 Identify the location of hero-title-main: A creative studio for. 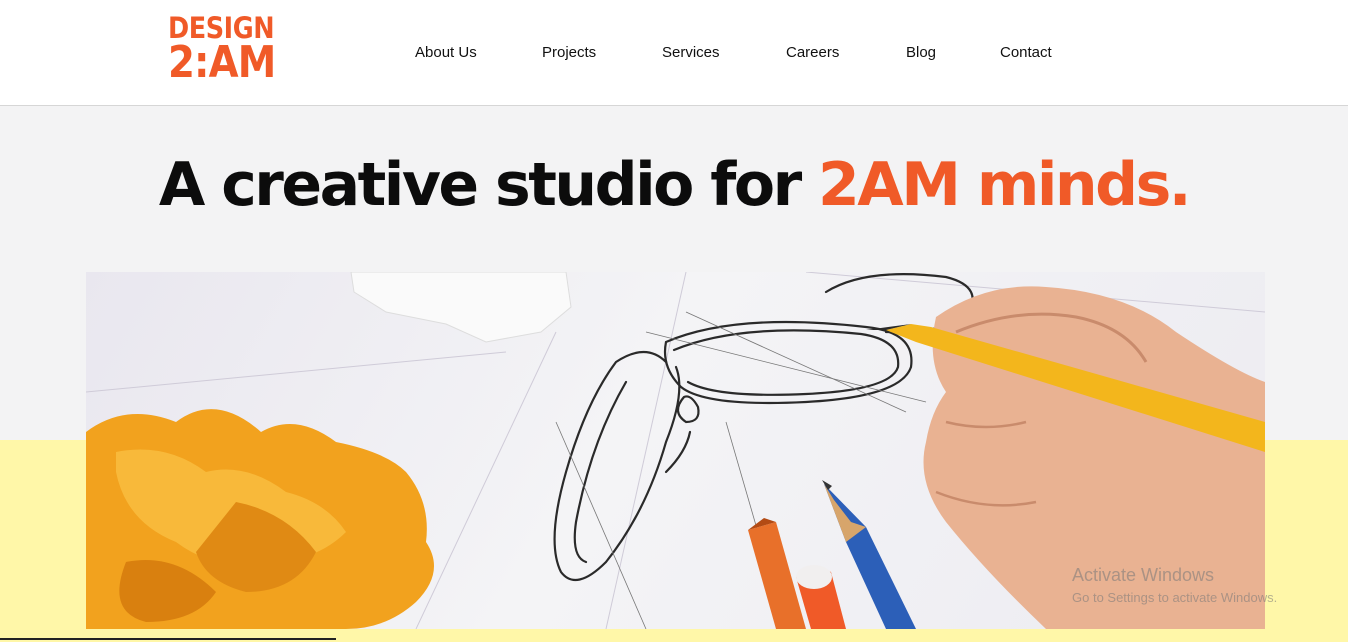
(488, 185).